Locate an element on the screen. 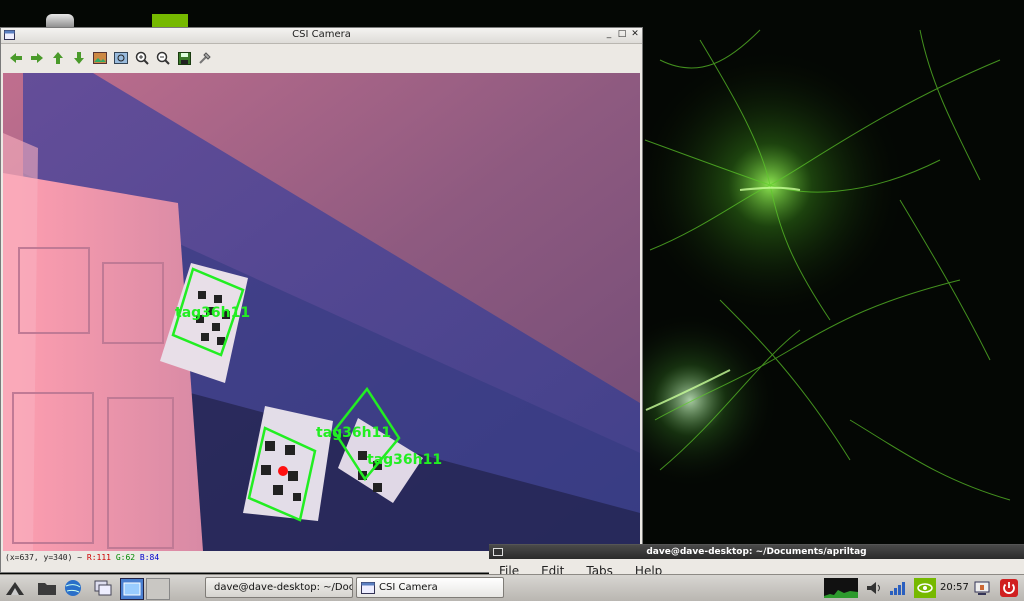  terminal-window-icon is located at coordinates (498, 552).